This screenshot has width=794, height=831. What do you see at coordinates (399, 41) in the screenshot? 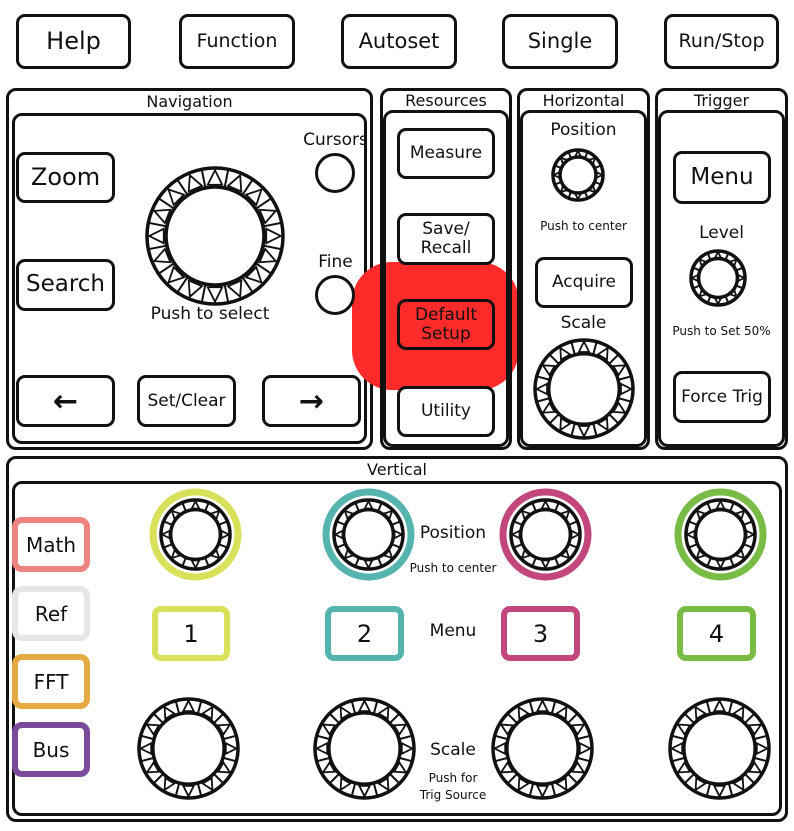
I see `autoset-button: Autoset` at bounding box center [399, 41].